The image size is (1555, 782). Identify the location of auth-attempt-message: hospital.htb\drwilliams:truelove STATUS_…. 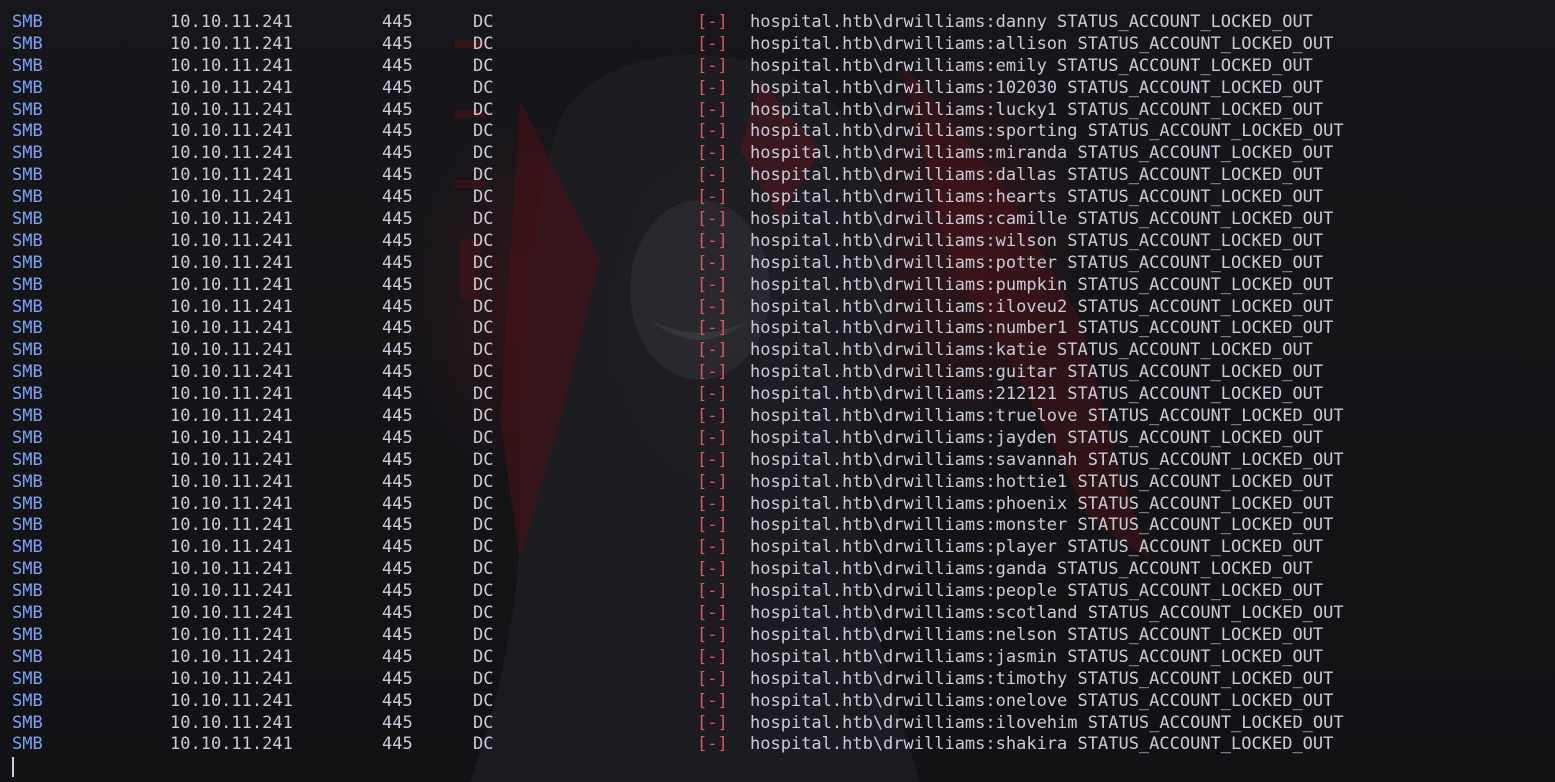
(1047, 416).